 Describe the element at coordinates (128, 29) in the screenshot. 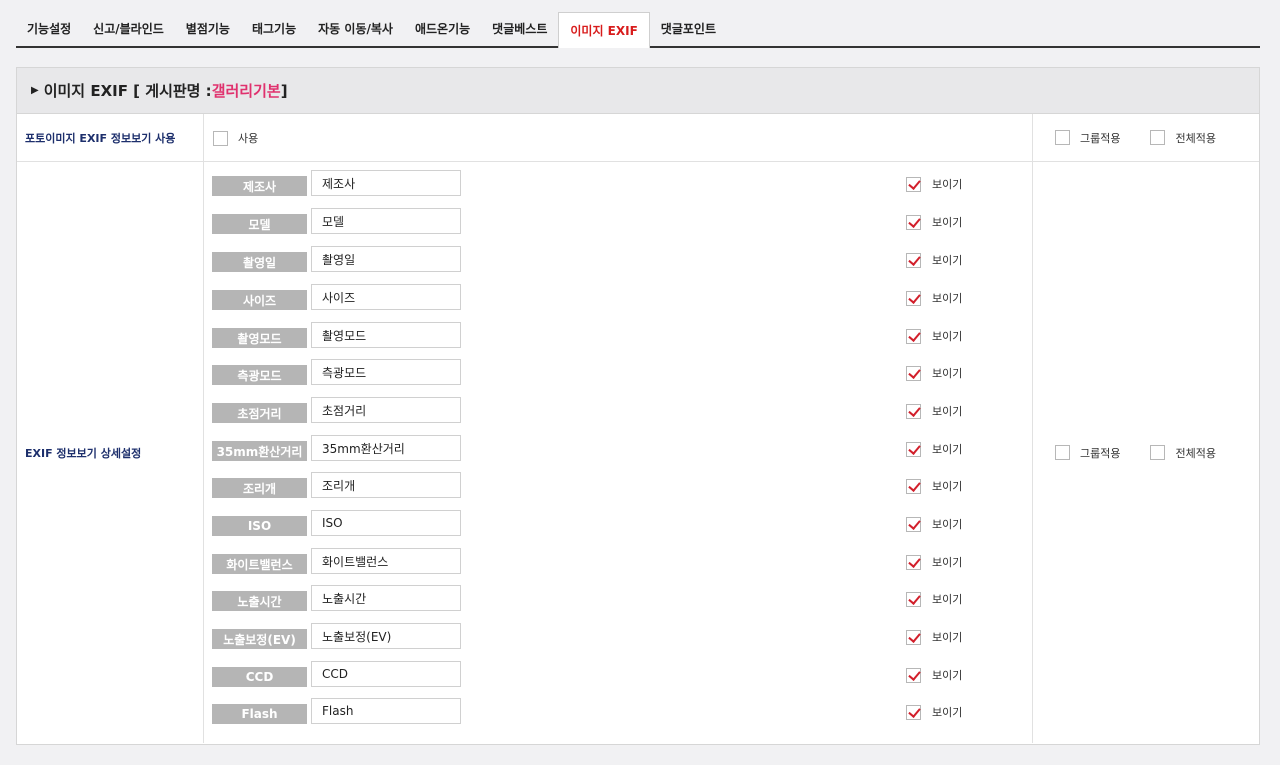

I see `tab-report-blind: 신고/블라인드` at that location.